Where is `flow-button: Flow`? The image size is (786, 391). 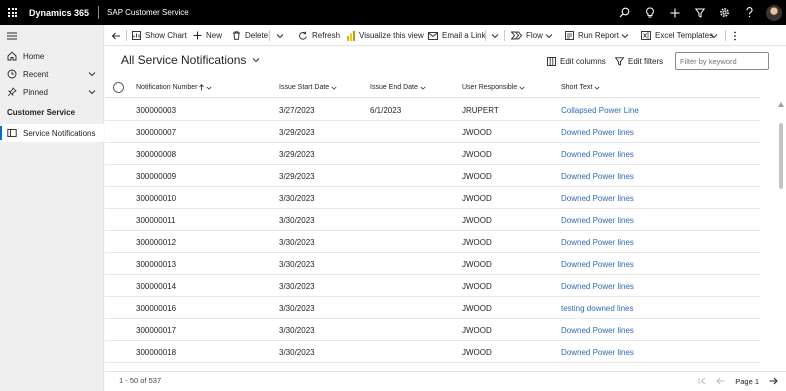 flow-button: Flow is located at coordinates (527, 35).